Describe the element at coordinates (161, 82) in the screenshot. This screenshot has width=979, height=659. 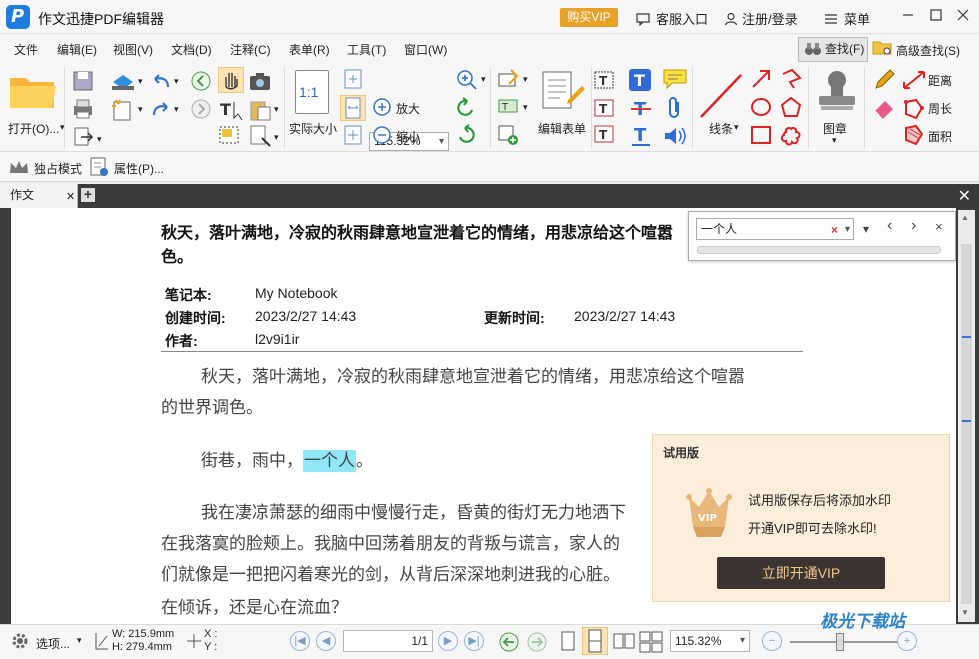
I see `undo-icon` at that location.